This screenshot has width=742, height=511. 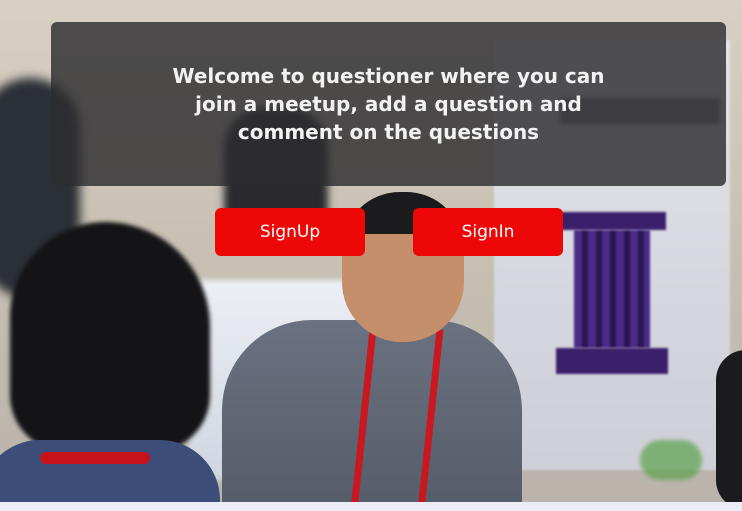 What do you see at coordinates (110, 471) in the screenshot?
I see `foreground-person-shirt` at bounding box center [110, 471].